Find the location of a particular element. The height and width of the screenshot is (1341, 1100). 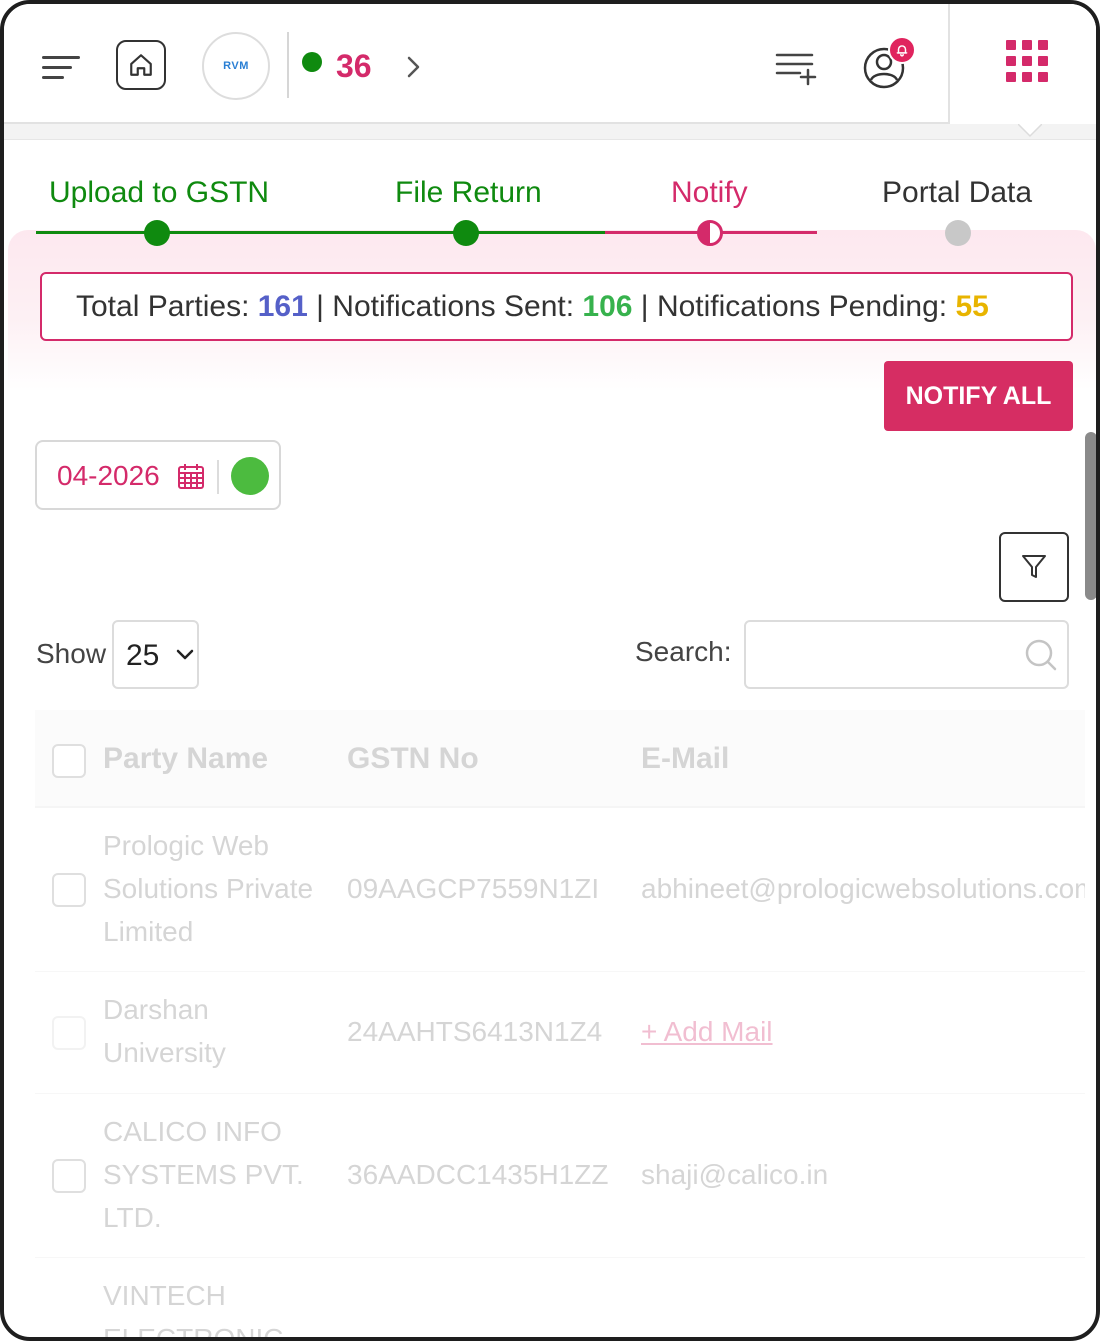

period-status-dot is located at coordinates (250, 476).